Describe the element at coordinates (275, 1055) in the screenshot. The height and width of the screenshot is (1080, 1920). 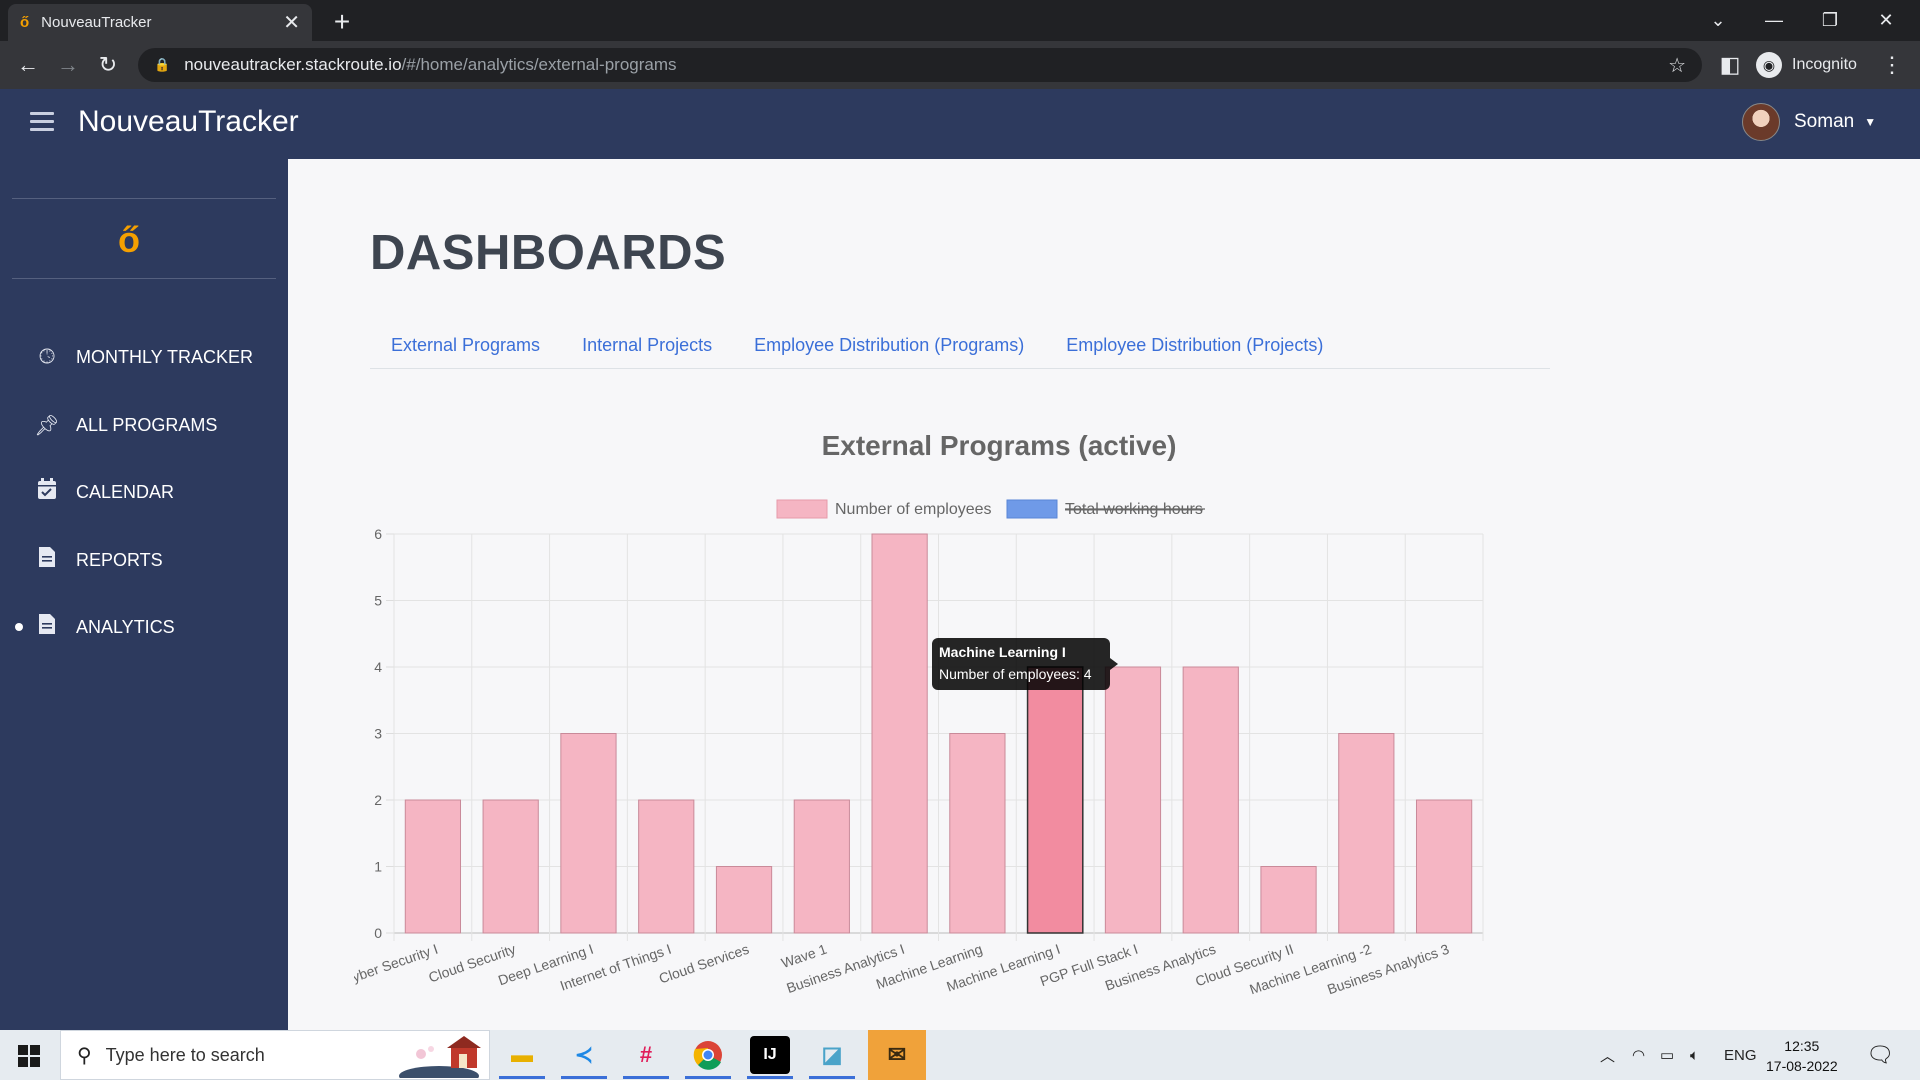
I see `taskbar-search-box: ⚲ Type here to search` at that location.